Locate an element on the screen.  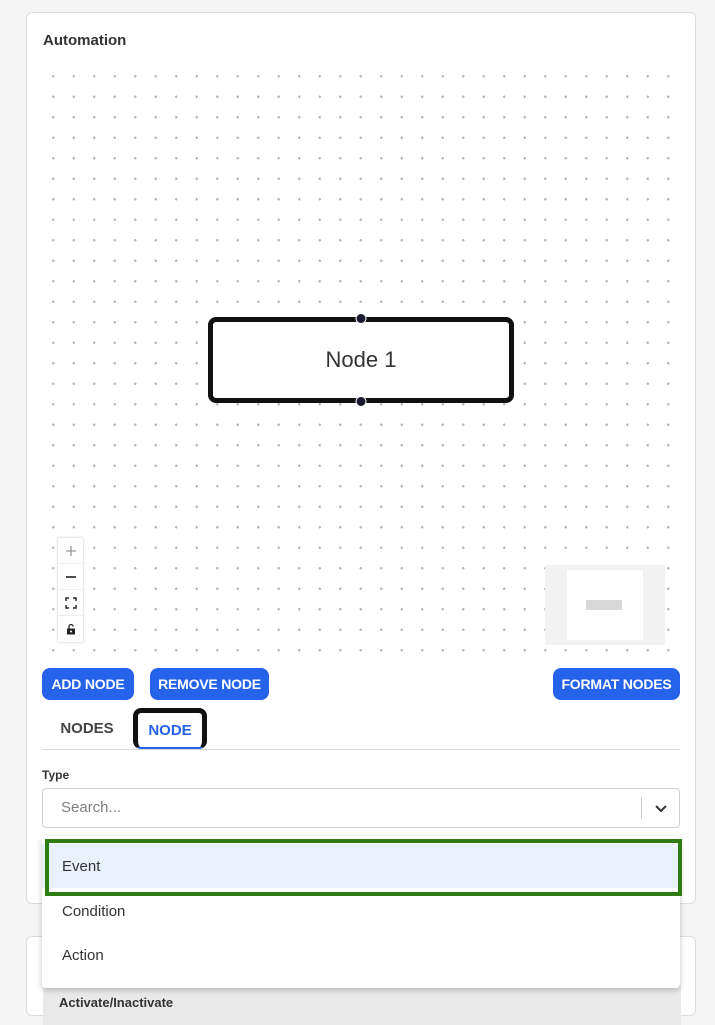
fit-view-button is located at coordinates (70, 603).